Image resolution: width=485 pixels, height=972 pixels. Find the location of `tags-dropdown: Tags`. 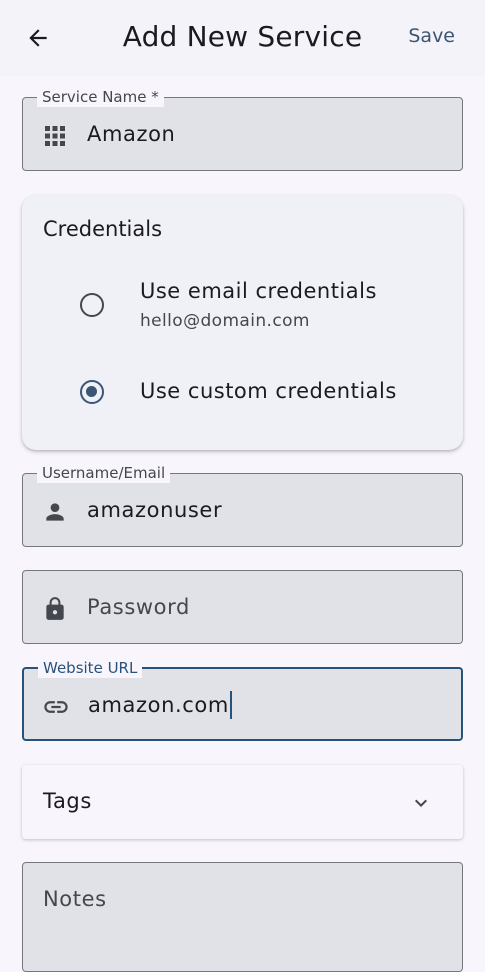

tags-dropdown: Tags is located at coordinates (242, 802).